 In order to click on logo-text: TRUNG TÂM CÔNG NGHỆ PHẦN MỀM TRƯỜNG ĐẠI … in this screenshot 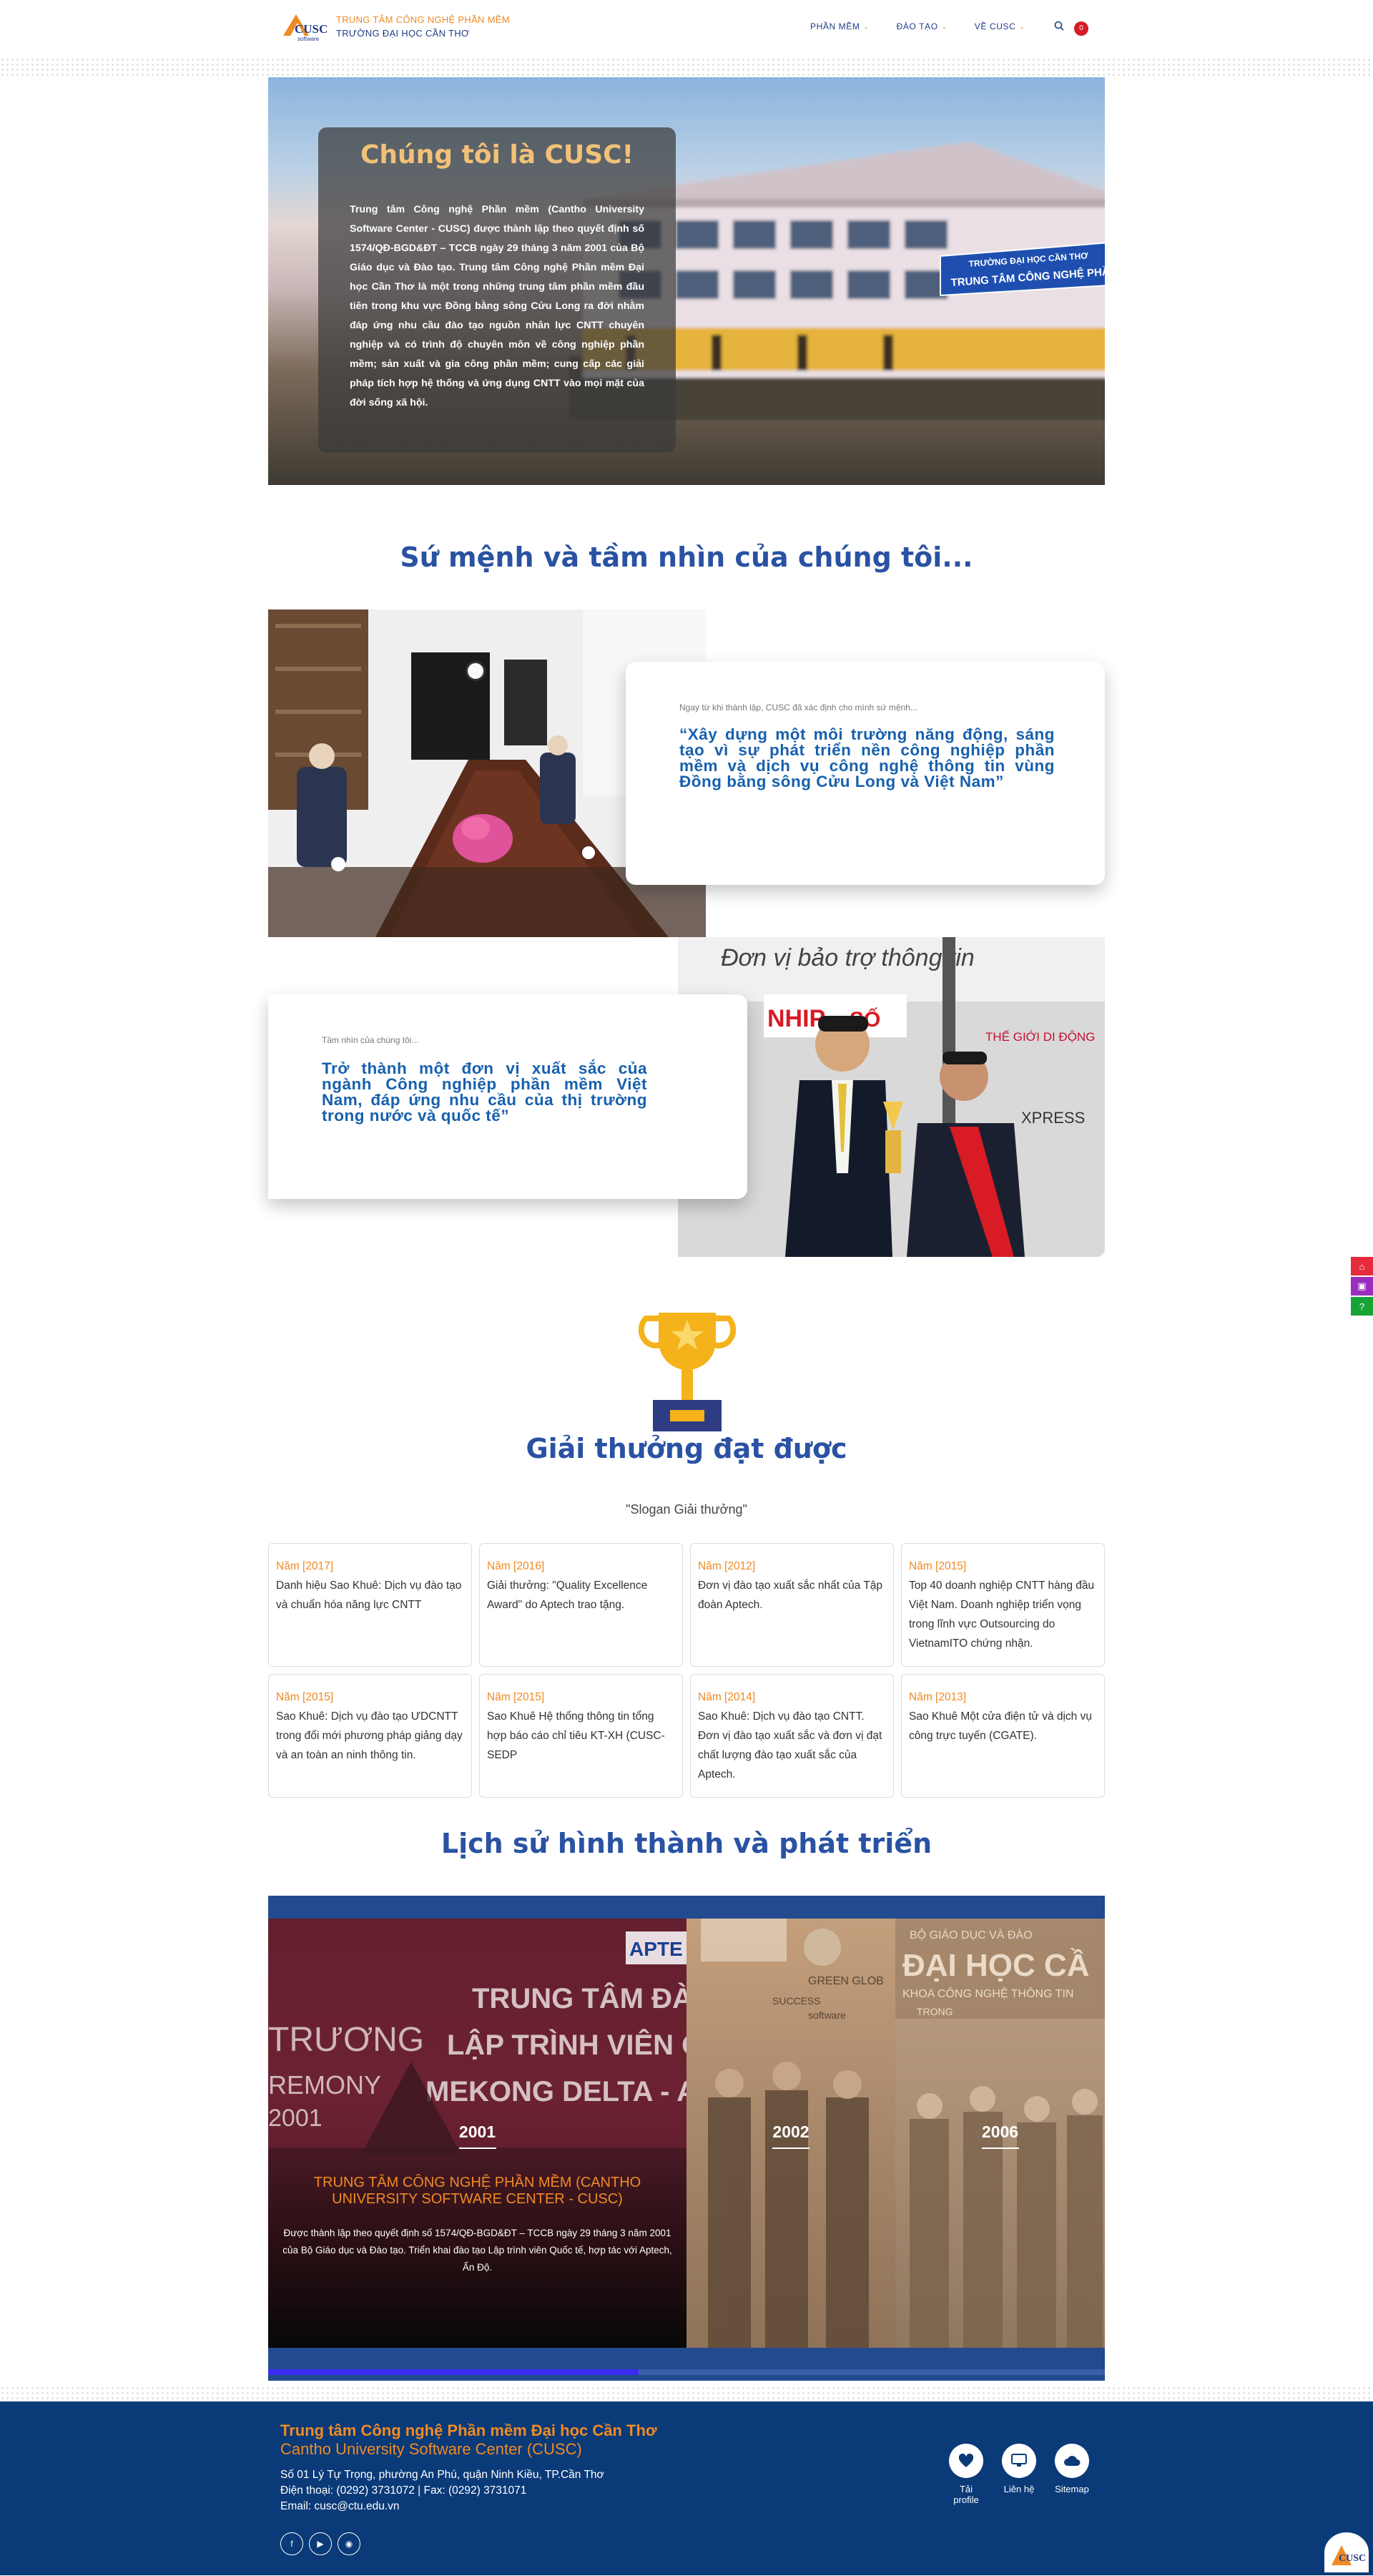, I will do `click(423, 26)`.